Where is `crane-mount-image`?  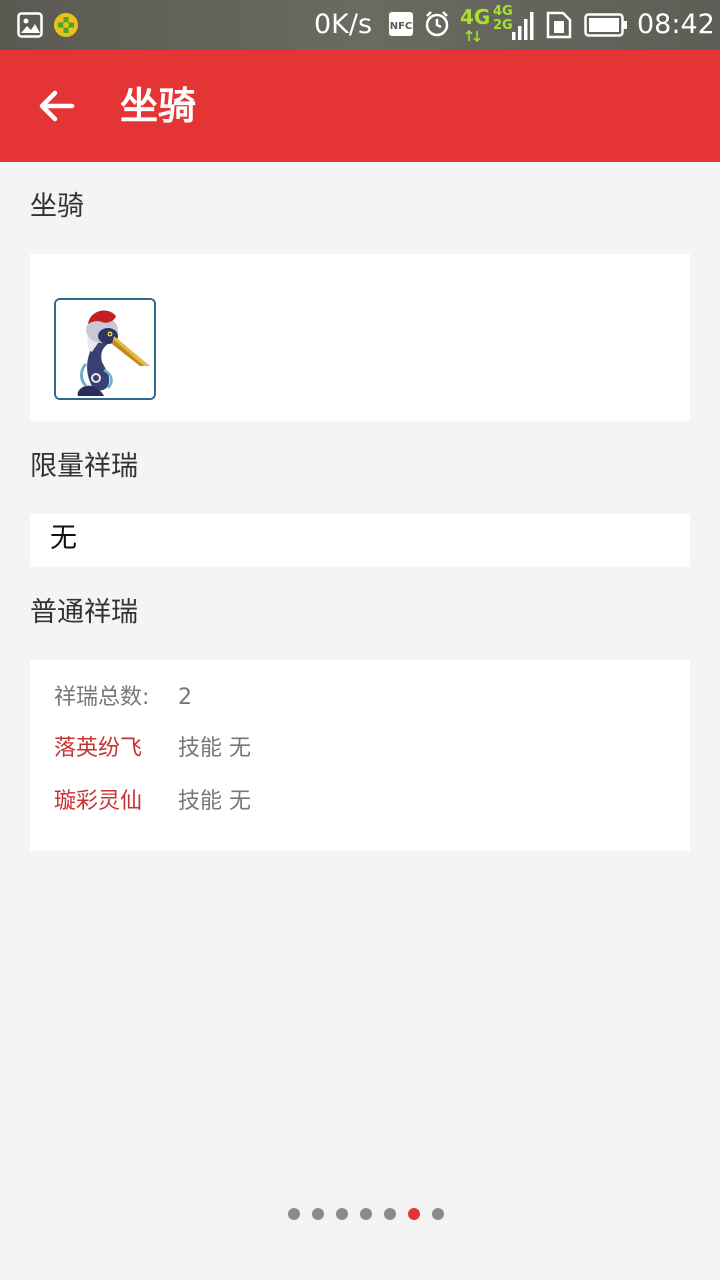
crane-mount-image is located at coordinates (105, 349).